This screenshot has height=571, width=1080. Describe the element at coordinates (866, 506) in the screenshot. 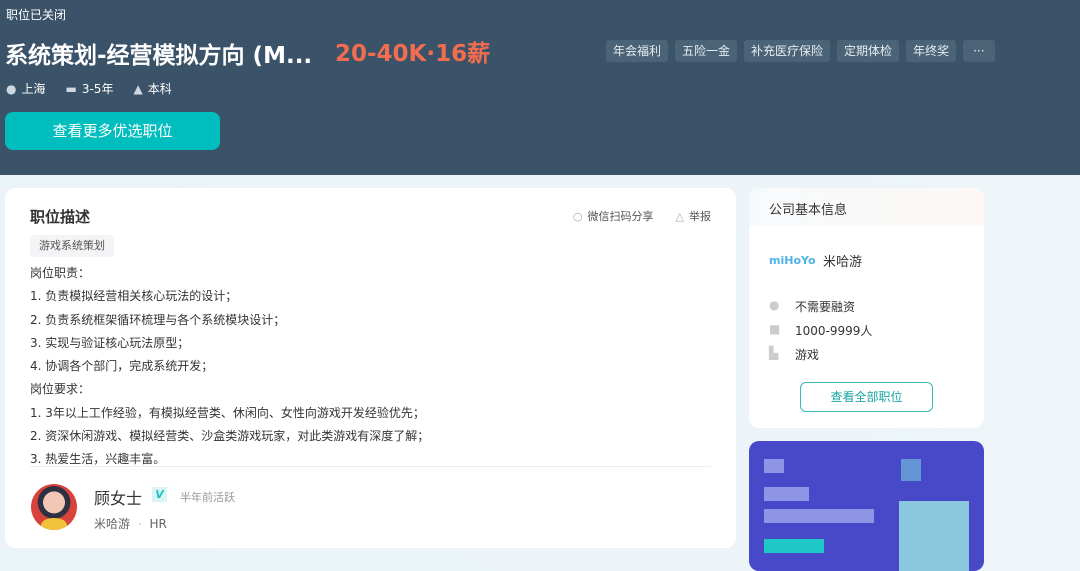

I see `ad-banner` at that location.